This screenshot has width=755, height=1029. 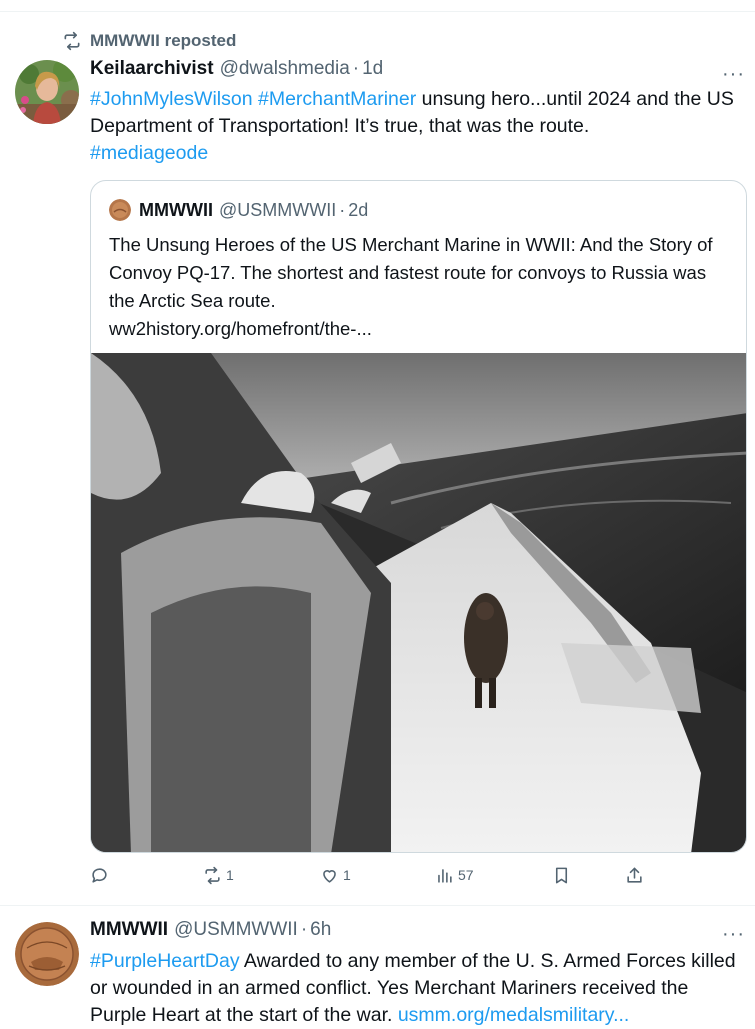 I want to click on repost-count: 1, so click(x=230, y=875).